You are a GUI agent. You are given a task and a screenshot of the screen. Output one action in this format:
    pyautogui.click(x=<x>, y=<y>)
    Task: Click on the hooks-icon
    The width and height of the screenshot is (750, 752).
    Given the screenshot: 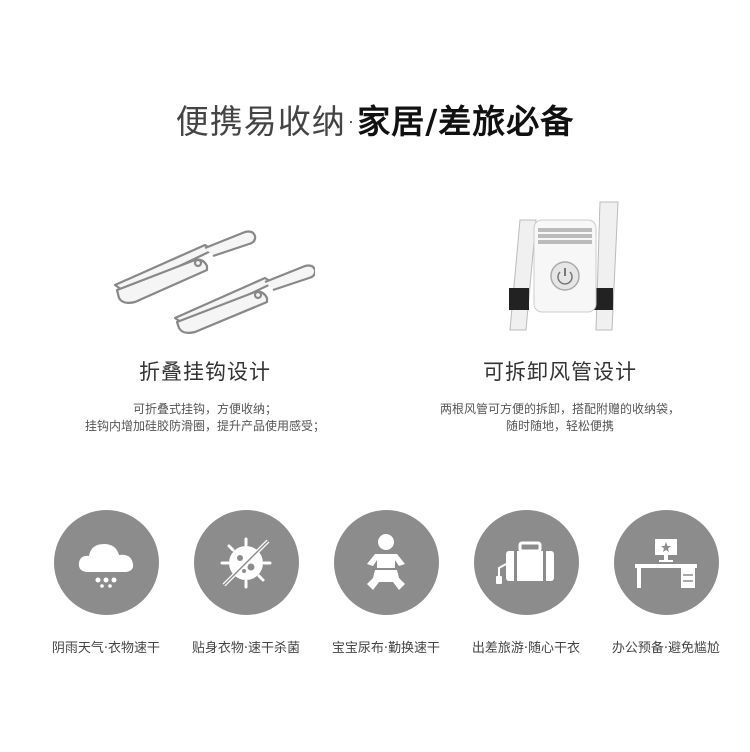 What is the action you would take?
    pyautogui.click(x=214, y=282)
    